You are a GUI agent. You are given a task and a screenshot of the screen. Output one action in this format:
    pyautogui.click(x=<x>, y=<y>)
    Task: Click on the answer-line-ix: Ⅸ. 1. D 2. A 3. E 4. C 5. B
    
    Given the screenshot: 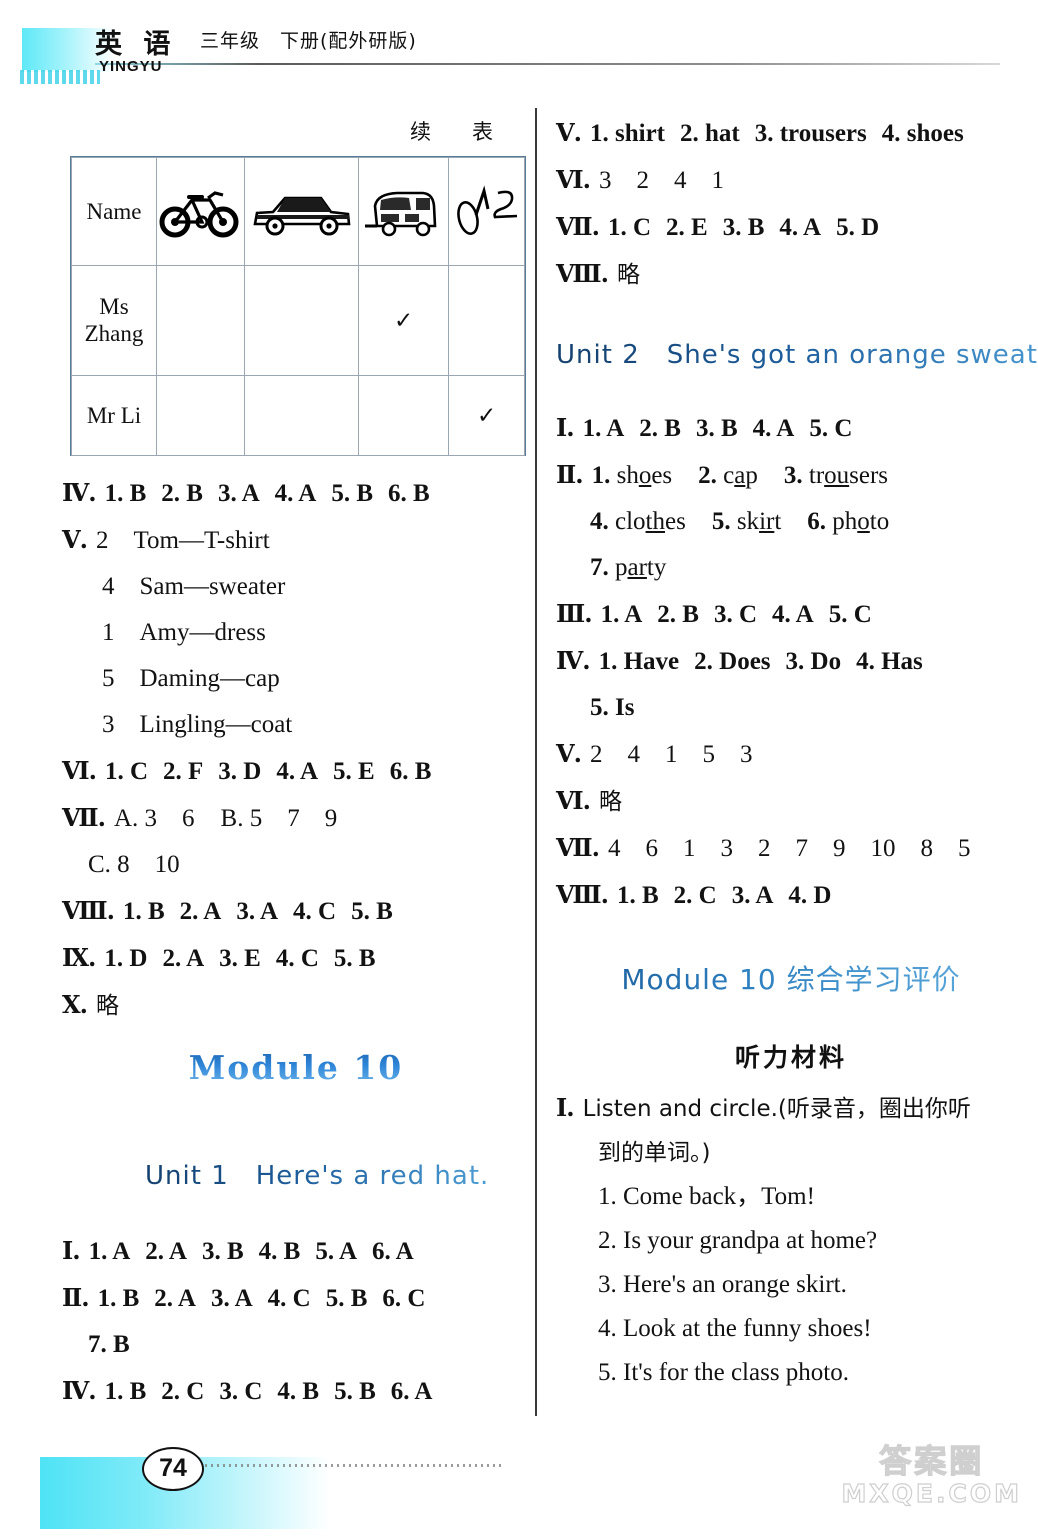 What is the action you would take?
    pyautogui.click(x=296, y=958)
    